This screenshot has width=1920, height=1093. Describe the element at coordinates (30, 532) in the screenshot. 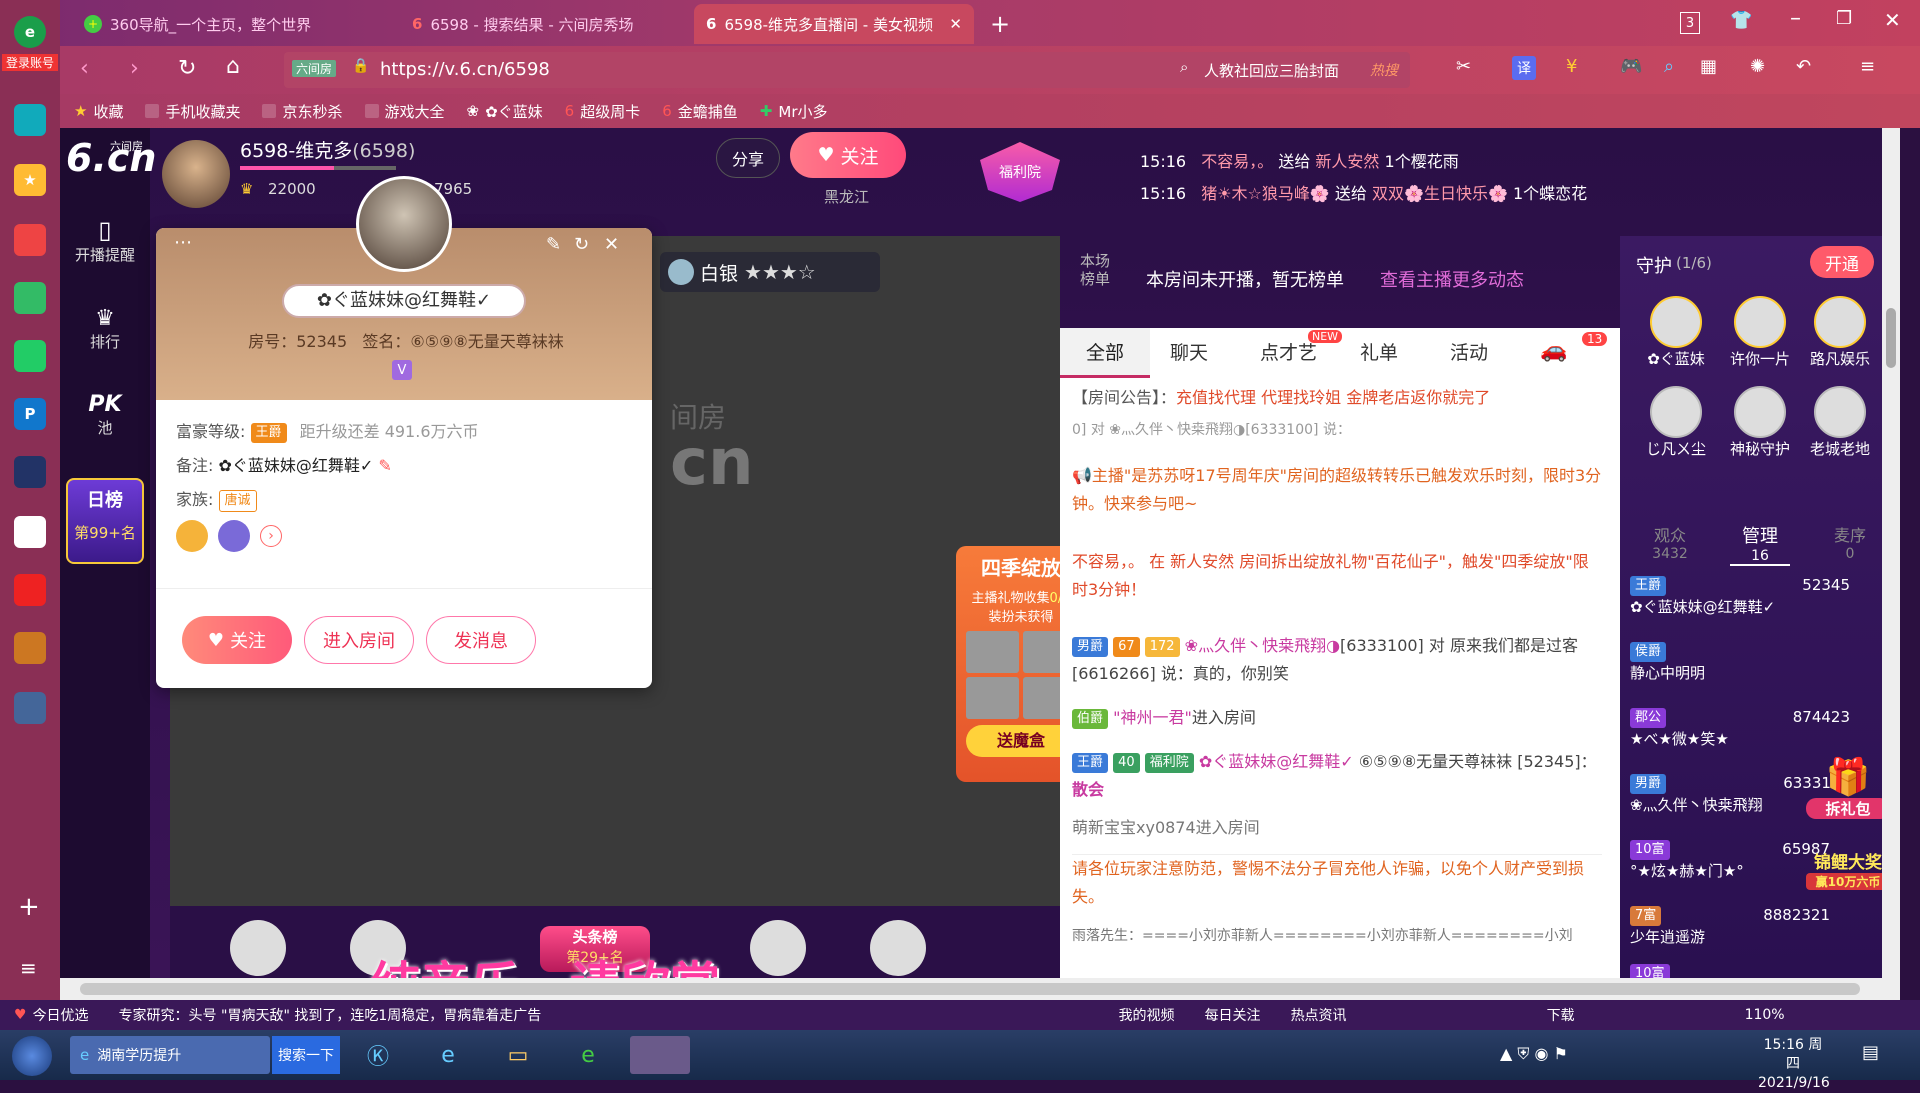

I see `doc-icon` at that location.